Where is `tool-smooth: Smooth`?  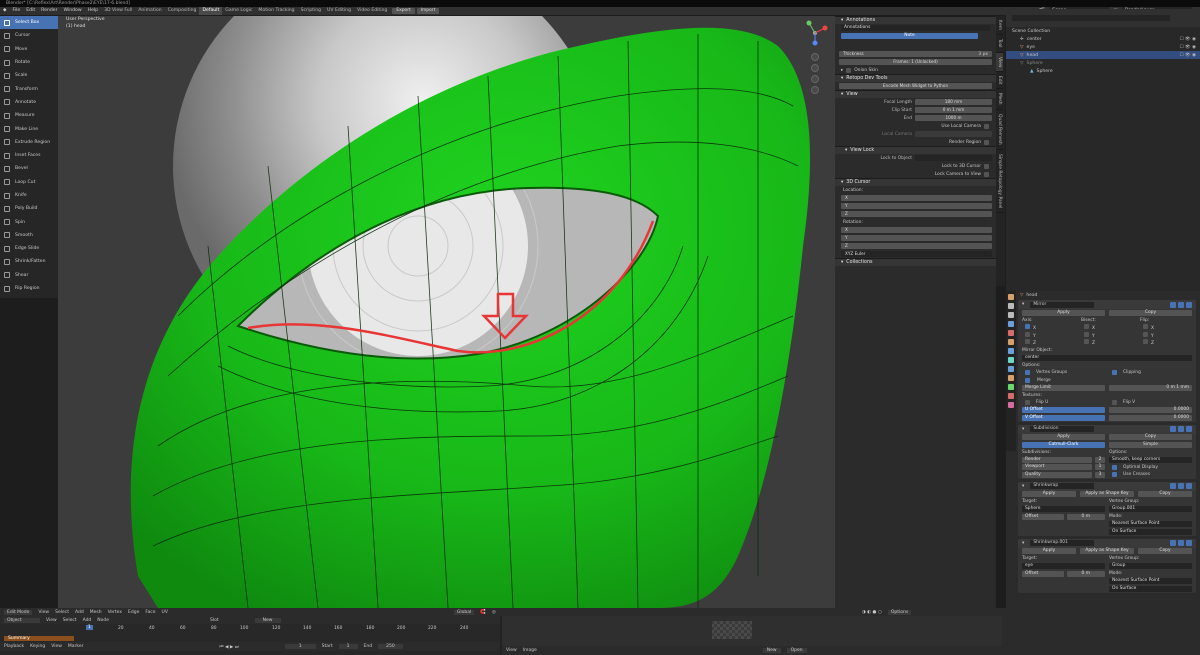 tool-smooth: Smooth is located at coordinates (29, 235).